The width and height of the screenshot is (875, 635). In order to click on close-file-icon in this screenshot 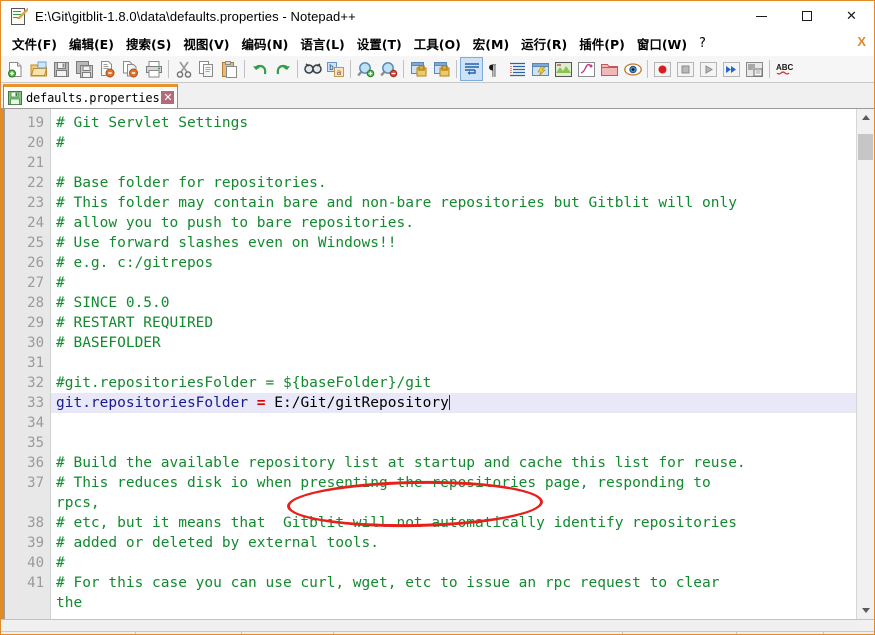, I will do `click(107, 69)`.